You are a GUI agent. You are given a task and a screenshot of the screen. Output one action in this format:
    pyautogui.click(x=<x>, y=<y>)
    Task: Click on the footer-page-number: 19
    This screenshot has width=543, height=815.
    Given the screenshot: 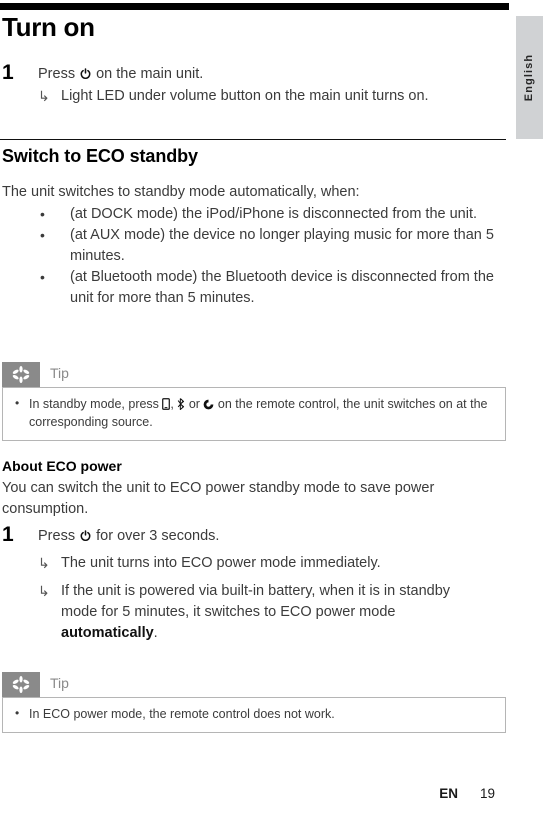 What is the action you would take?
    pyautogui.click(x=487, y=793)
    